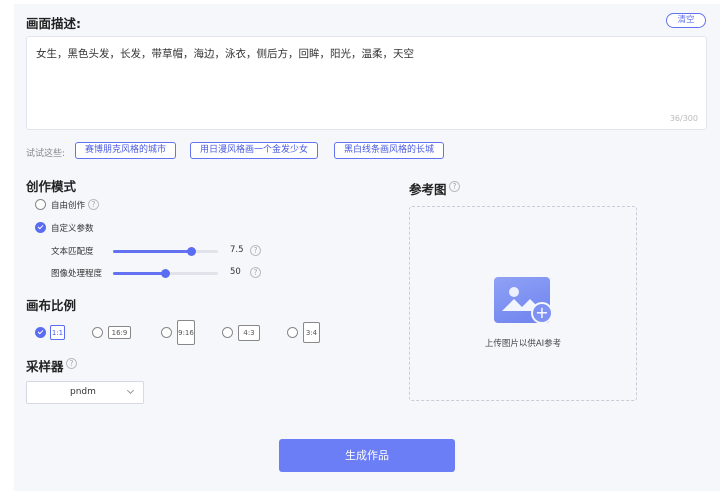 The height and width of the screenshot is (491, 720). I want to click on slider-label-text-match: 文本匹配度, so click(72, 252).